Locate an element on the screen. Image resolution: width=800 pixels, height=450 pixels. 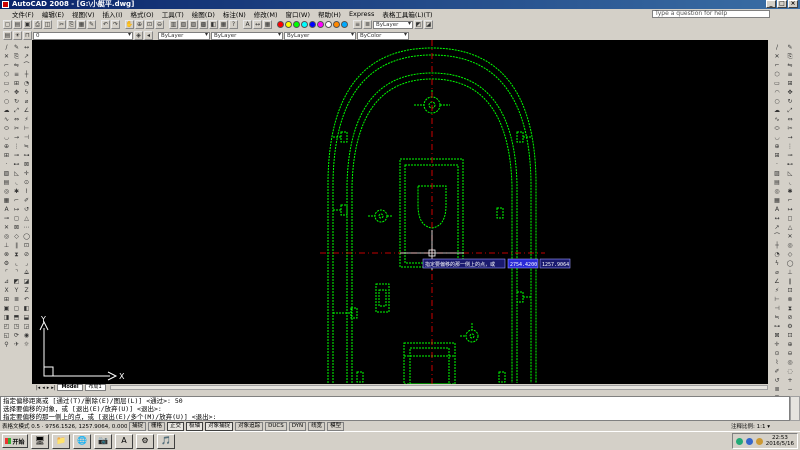
r-dimspace-icon: ≒ is located at coordinates (777, 318).